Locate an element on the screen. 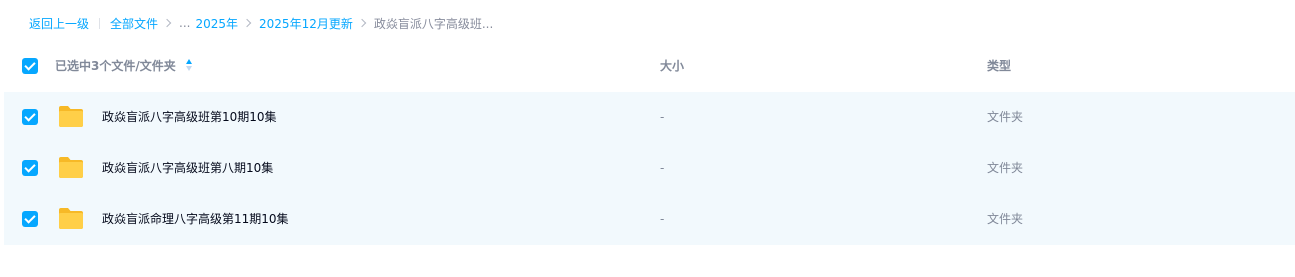  column-header-type: 类型 is located at coordinates (999, 66).